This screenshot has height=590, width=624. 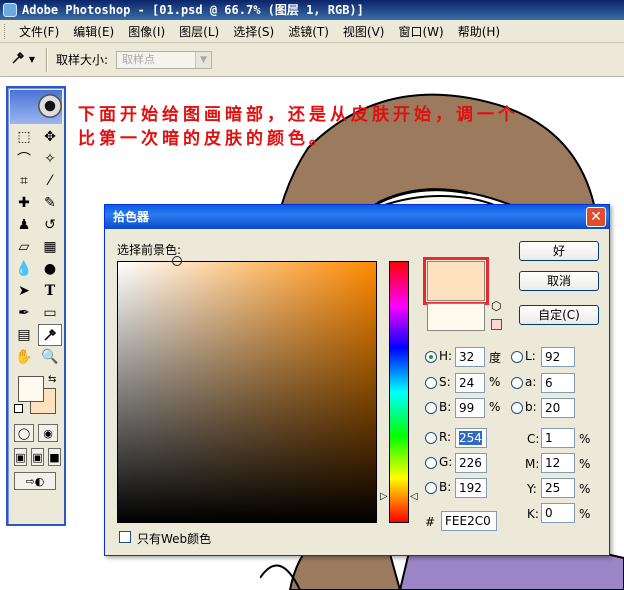 I want to click on screen-mode-menubar-icon: ▣, so click(x=37, y=457).